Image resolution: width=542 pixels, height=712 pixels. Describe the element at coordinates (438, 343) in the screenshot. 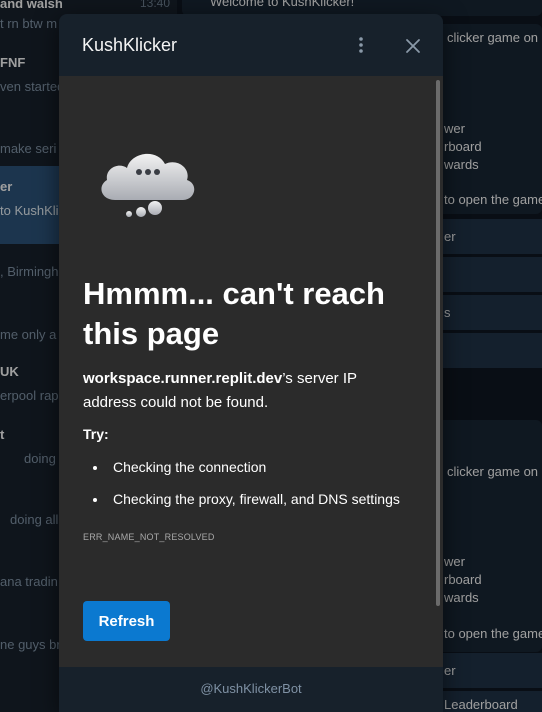

I see `scrollbar` at that location.